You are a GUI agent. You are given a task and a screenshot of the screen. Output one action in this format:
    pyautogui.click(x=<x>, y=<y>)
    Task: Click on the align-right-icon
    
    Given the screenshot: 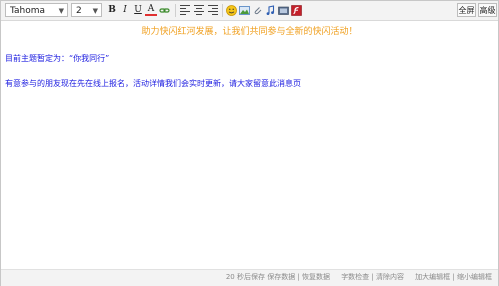 What is the action you would take?
    pyautogui.click(x=213, y=10)
    